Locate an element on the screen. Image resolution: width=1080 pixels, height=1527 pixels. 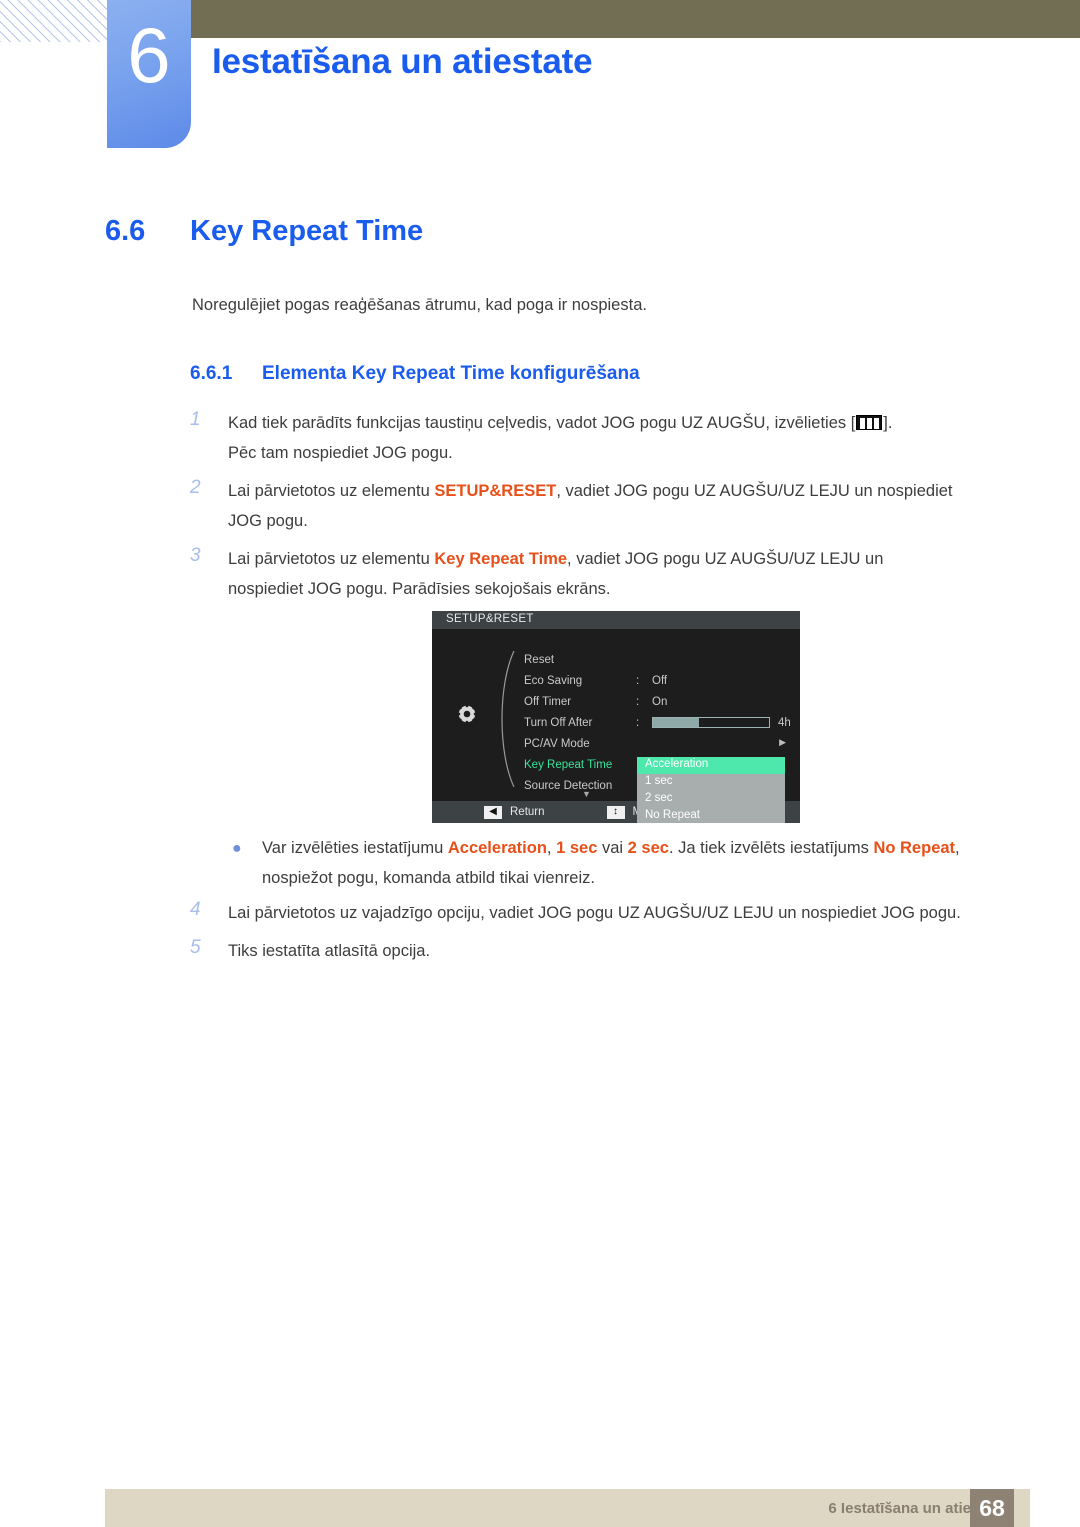
updown-arrow-key-icon: ↕ is located at coordinates (615, 812).